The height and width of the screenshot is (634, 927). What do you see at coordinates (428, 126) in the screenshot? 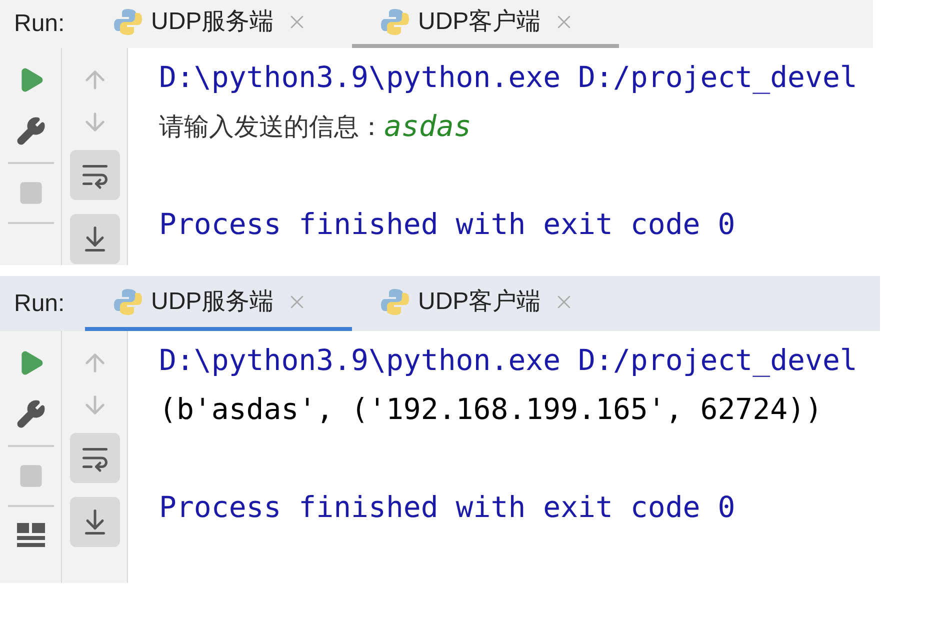
I see `typed-input-text: asdas` at bounding box center [428, 126].